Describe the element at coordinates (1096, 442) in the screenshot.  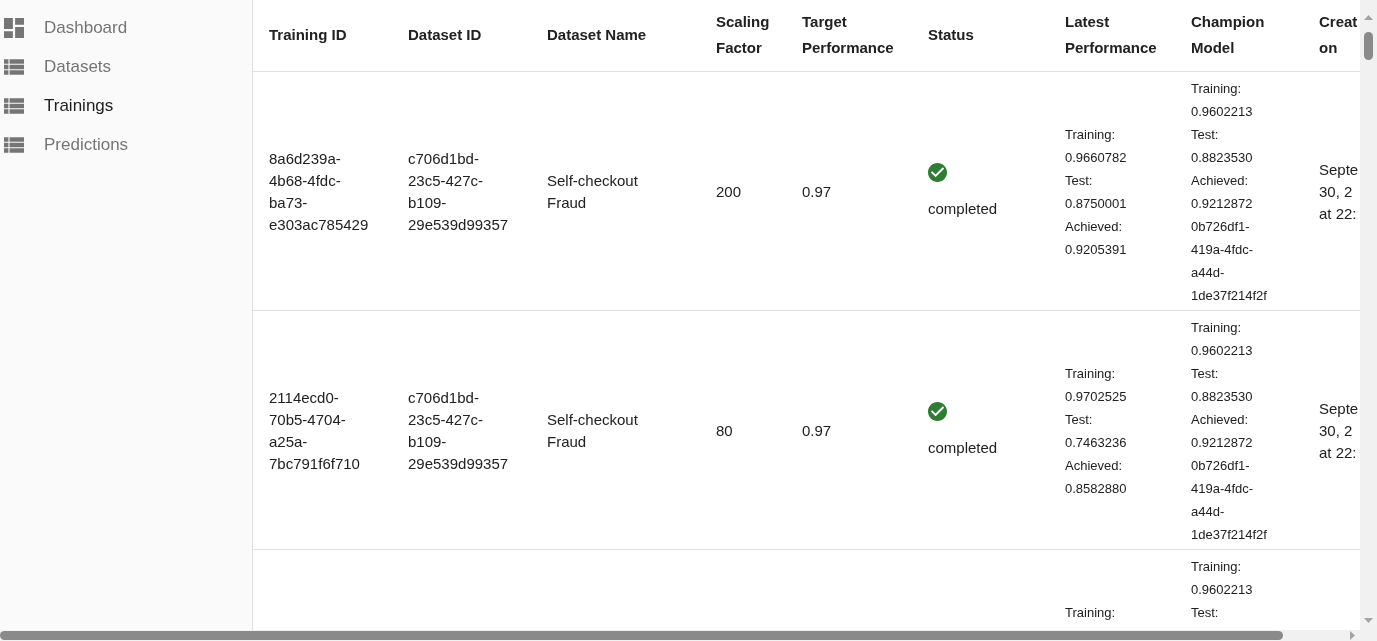
I see `metric-value: 0.7463236` at that location.